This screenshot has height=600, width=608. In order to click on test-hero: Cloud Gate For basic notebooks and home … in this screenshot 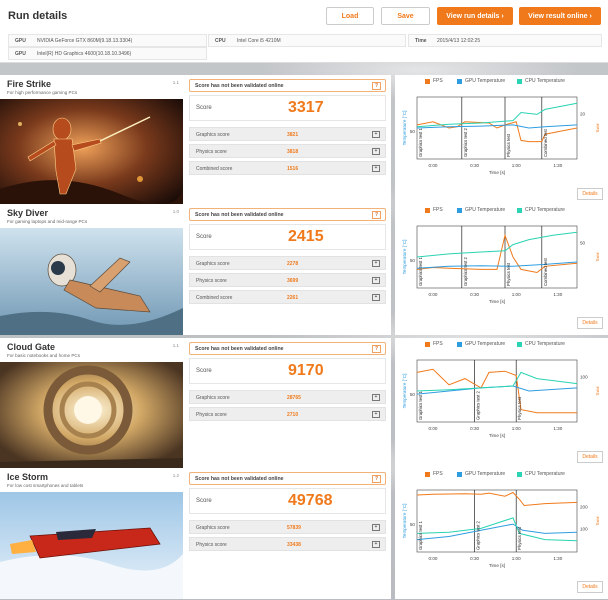, I will do `click(91, 403)`.